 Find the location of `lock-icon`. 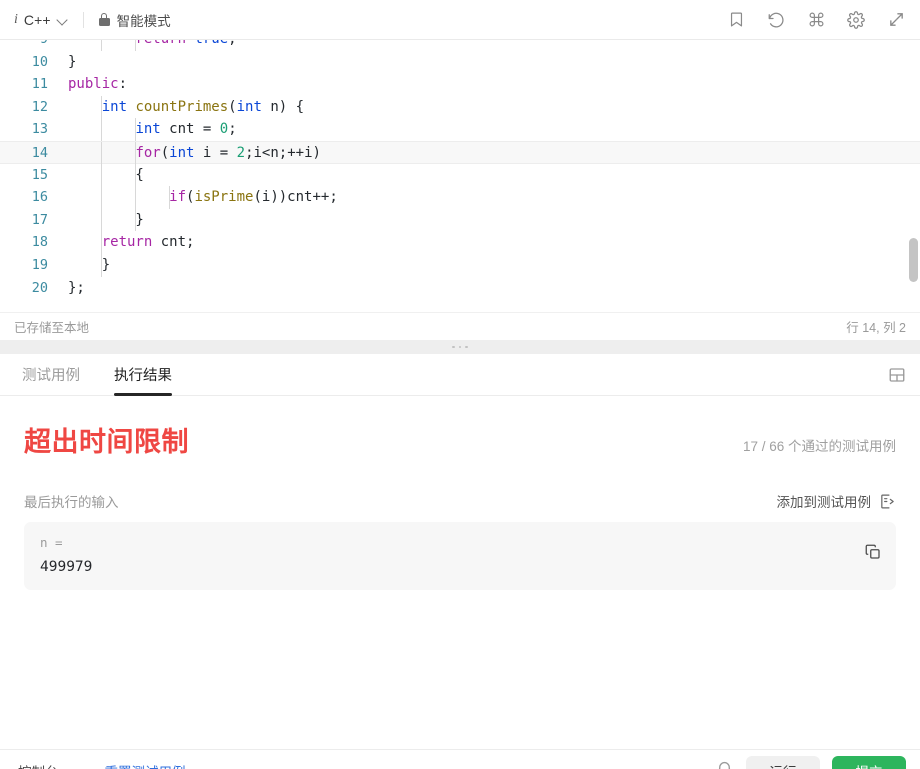

lock-icon is located at coordinates (104, 19).